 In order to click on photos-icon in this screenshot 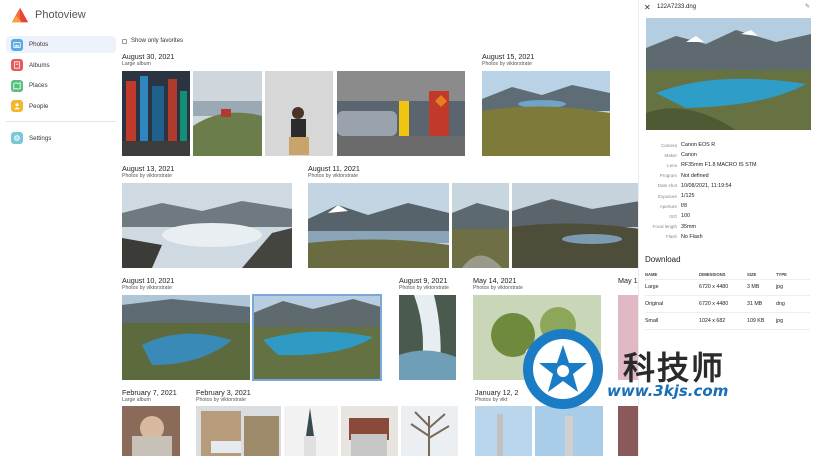, I will do `click(17, 44)`.